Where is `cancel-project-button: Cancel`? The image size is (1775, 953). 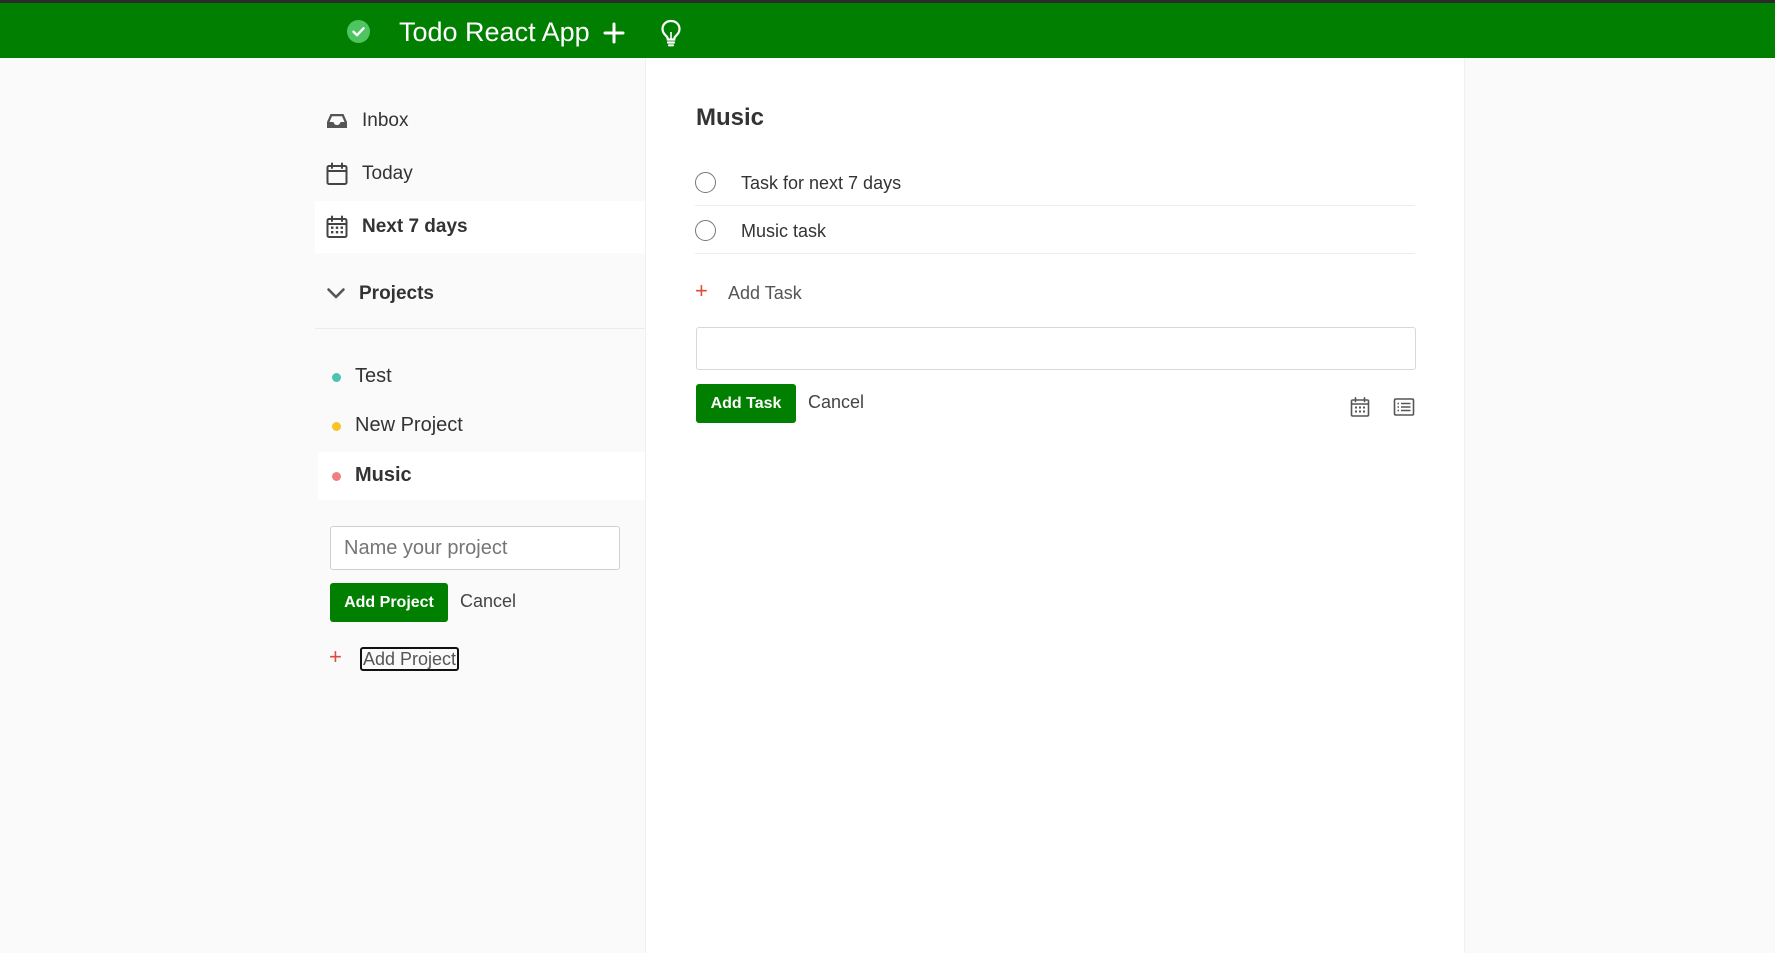 cancel-project-button: Cancel is located at coordinates (488, 601).